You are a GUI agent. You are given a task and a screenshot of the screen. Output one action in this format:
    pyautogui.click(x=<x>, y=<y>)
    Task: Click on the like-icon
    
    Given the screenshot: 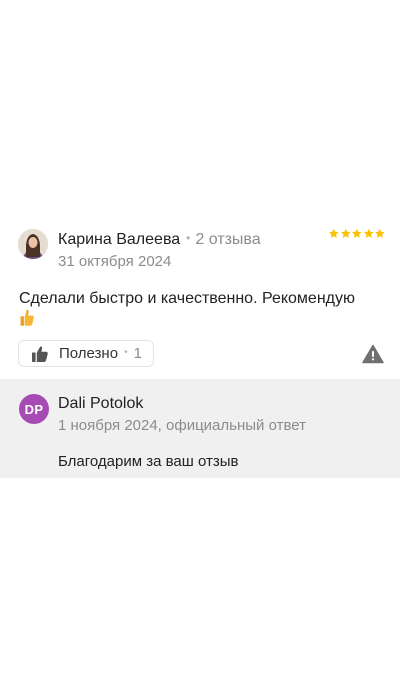 What is the action you would take?
    pyautogui.click(x=40, y=354)
    